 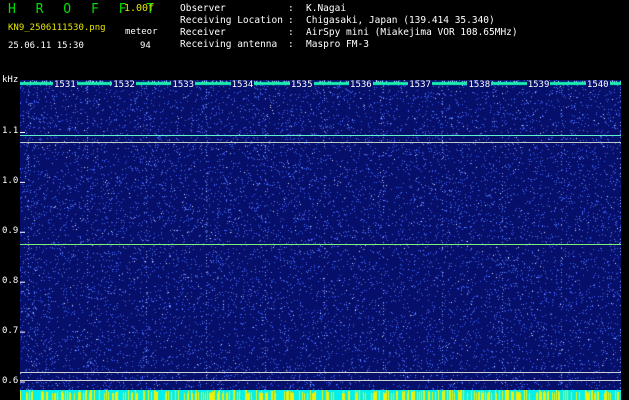 I want to click on app-version: 1.00f, so click(x=139, y=8).